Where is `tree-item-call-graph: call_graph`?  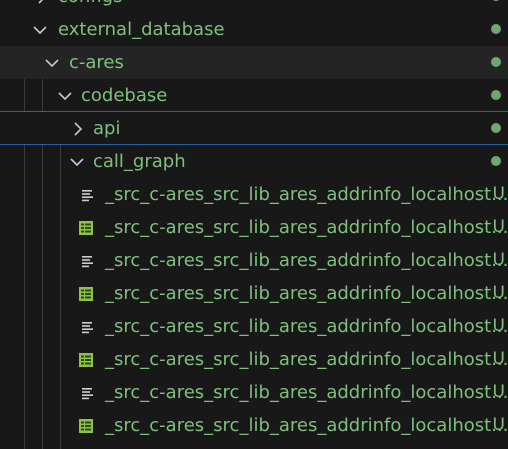 tree-item-call-graph: call_graph is located at coordinates (254, 161).